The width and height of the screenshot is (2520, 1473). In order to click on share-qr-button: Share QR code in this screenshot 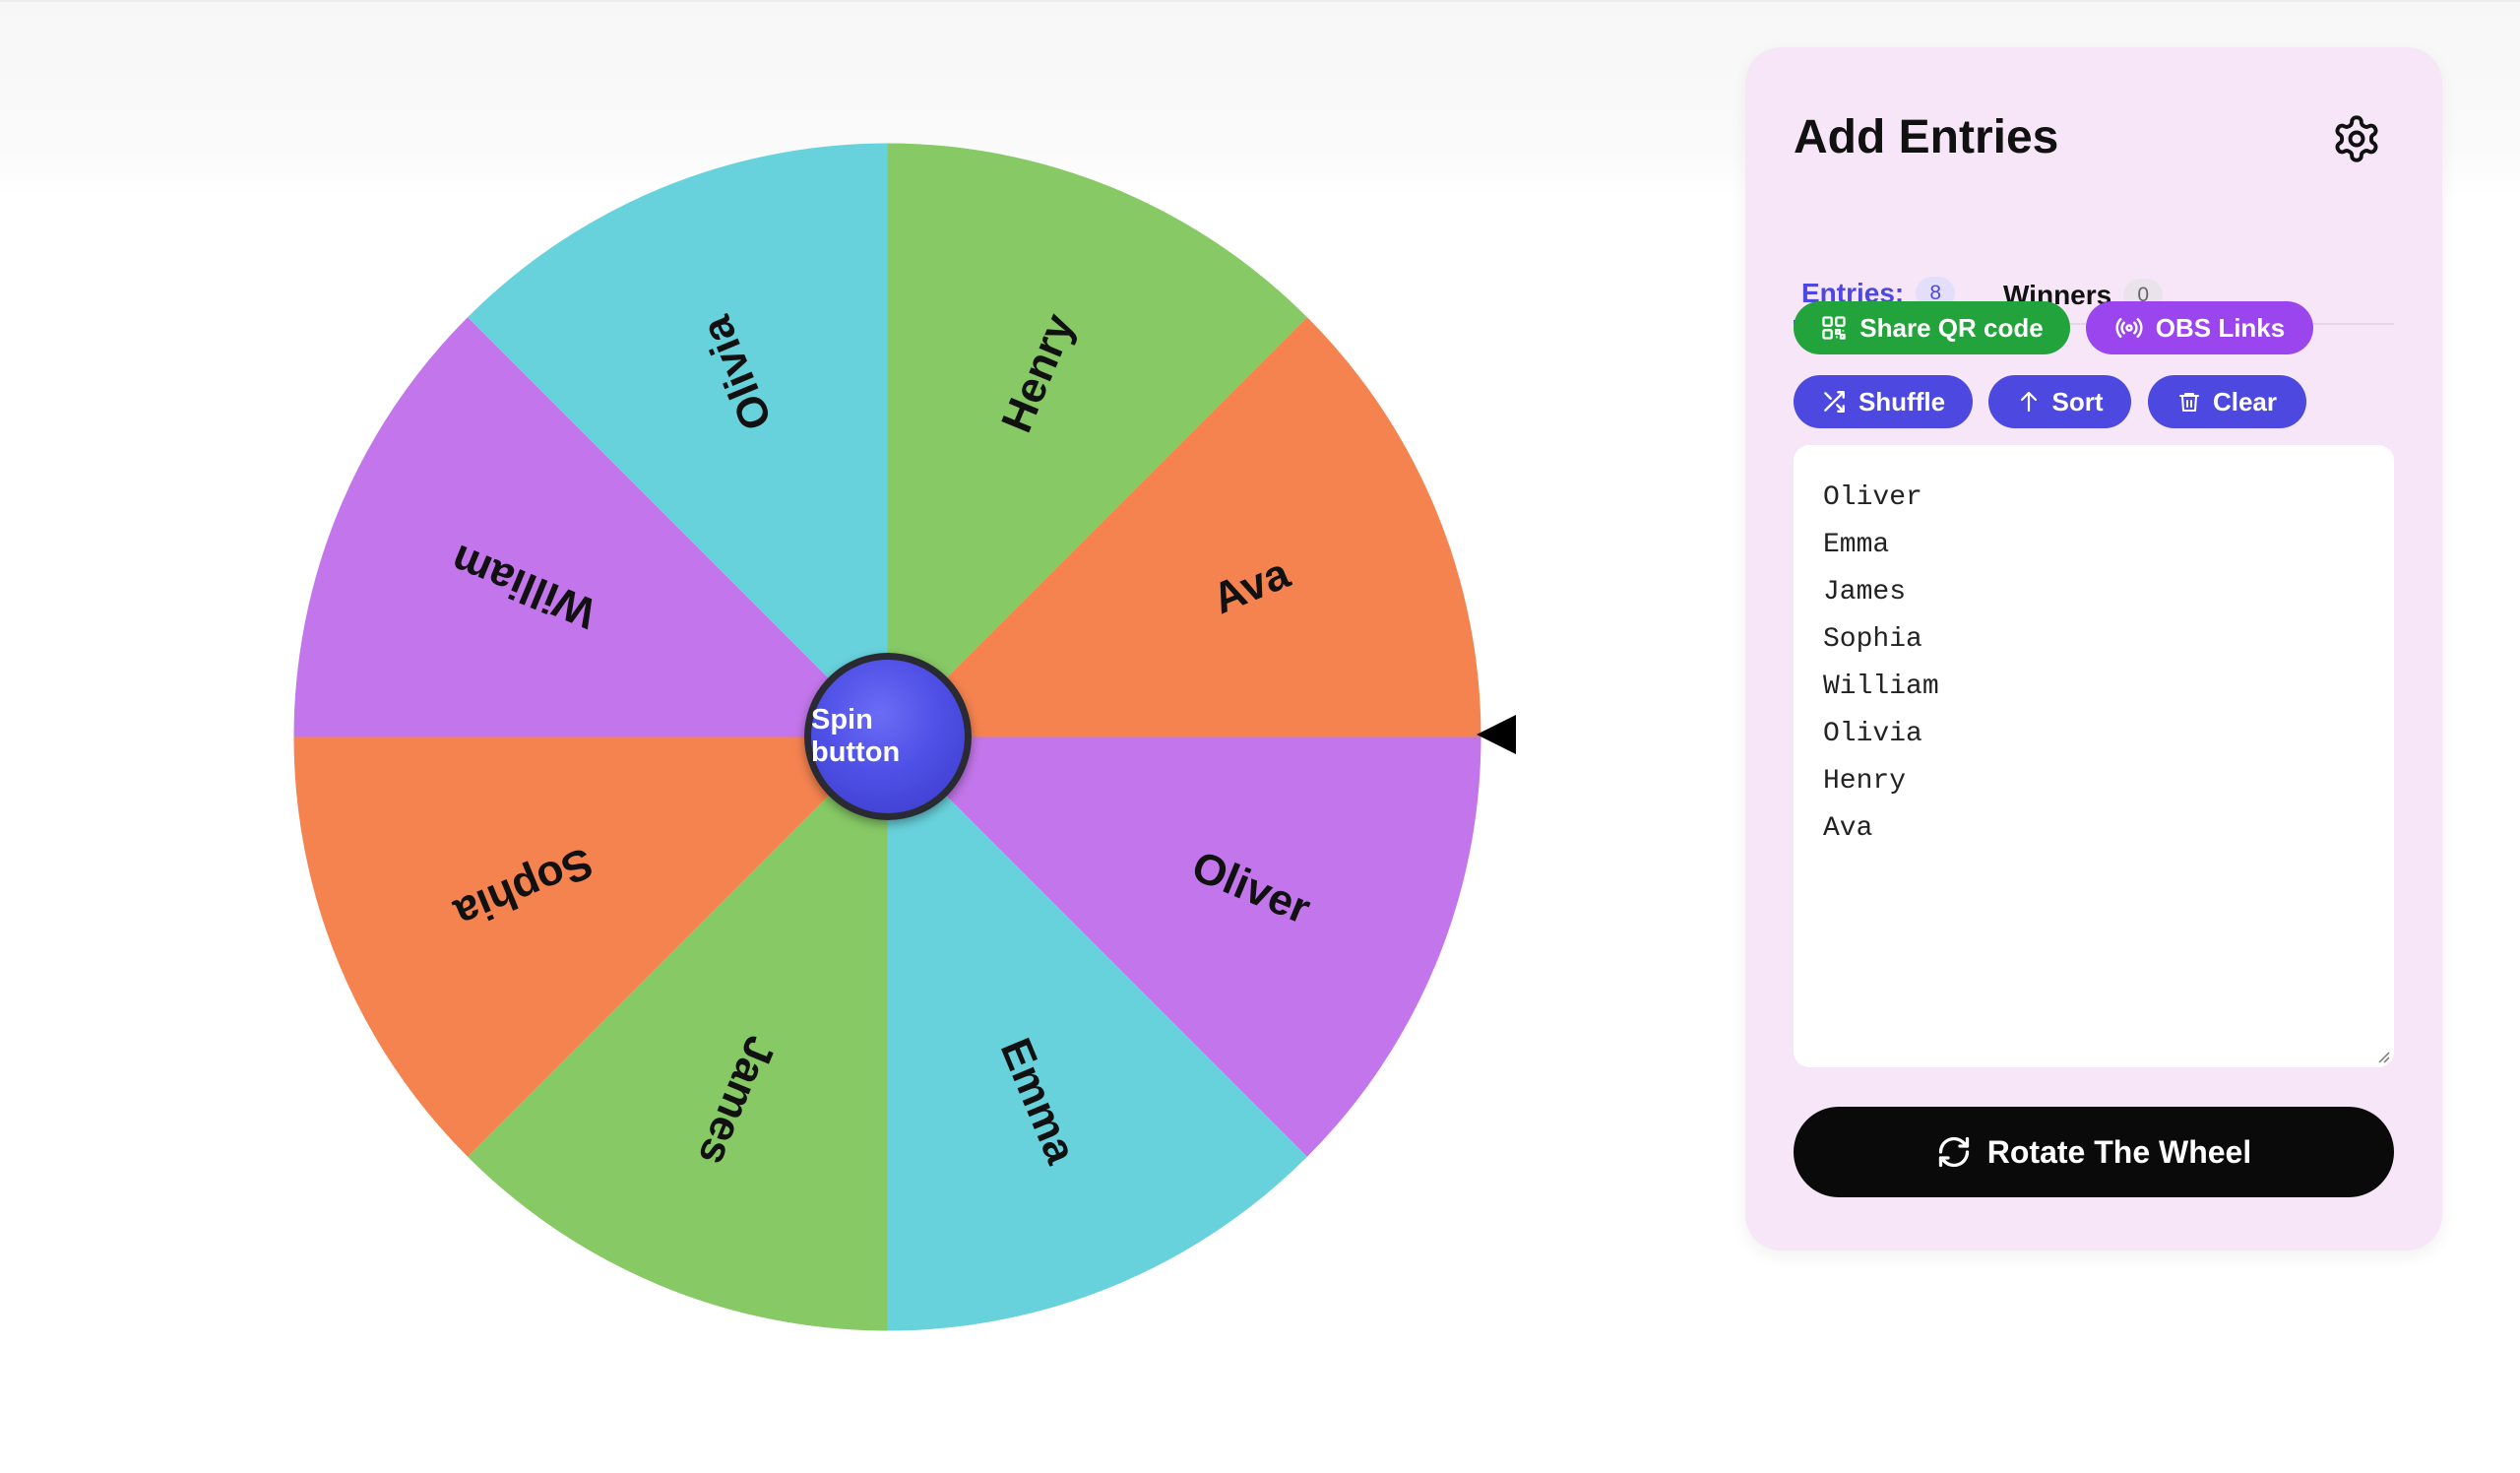, I will do `click(1932, 327)`.